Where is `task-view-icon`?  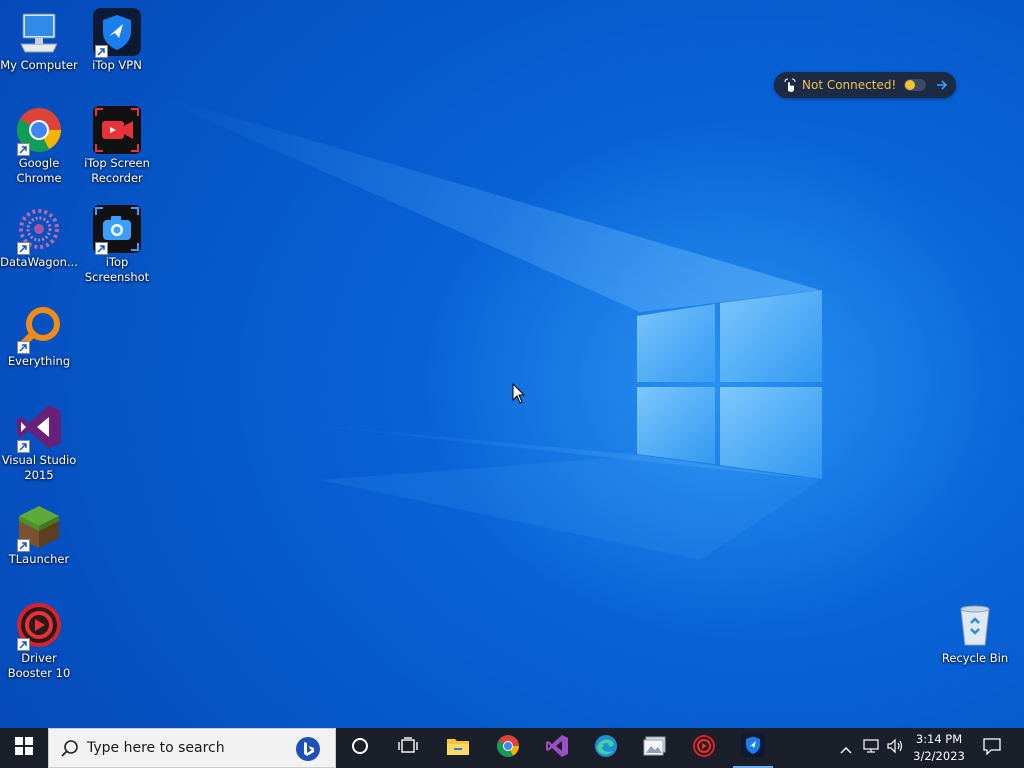 task-view-icon is located at coordinates (408, 748).